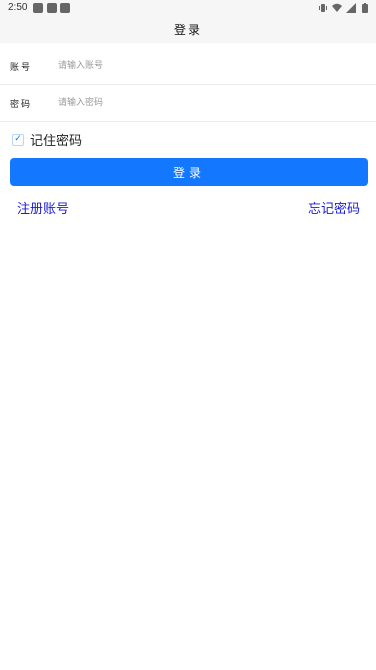 The height and width of the screenshot is (670, 376). I want to click on status-icons, so click(344, 8).